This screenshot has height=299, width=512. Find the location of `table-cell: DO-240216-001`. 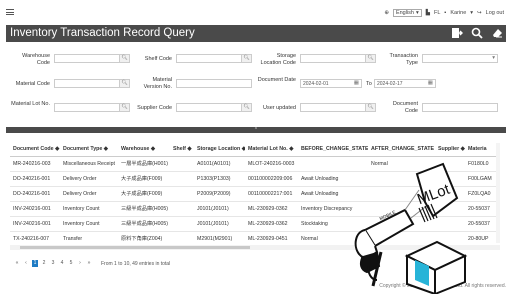

table-cell: DO-240216-001 is located at coordinates (35, 179).